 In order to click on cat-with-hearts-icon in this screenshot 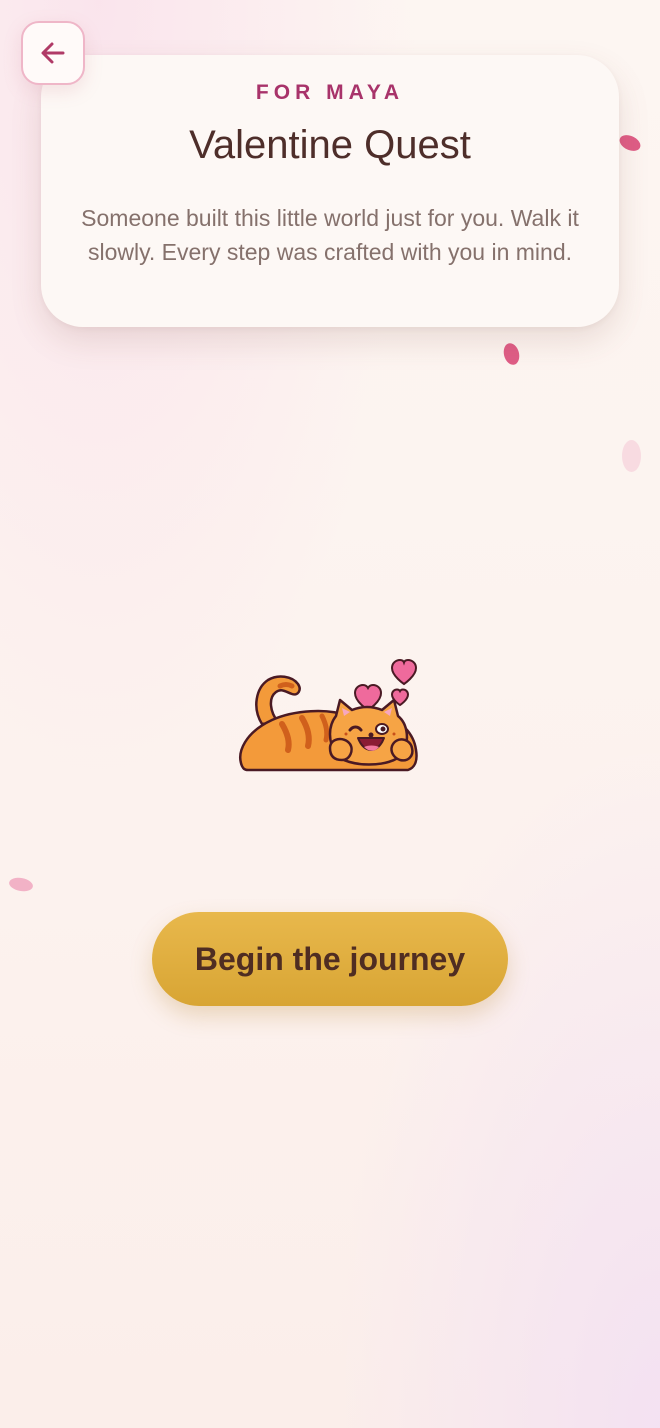, I will do `click(328, 715)`.